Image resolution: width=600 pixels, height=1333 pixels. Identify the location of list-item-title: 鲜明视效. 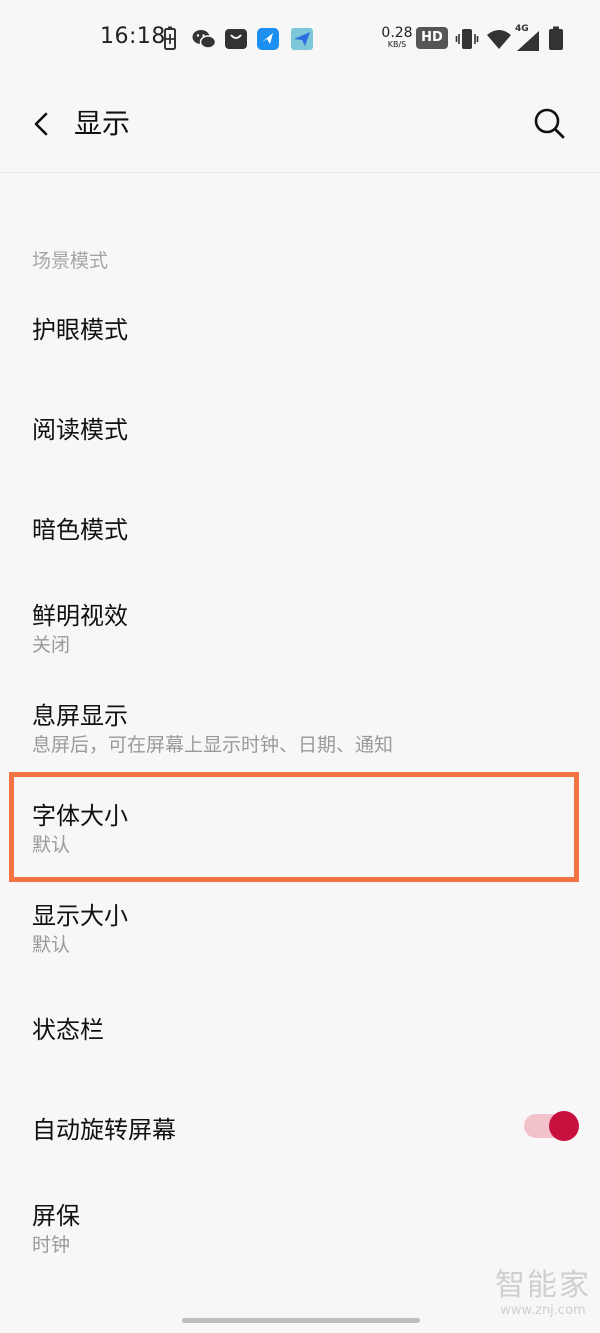
(80, 616).